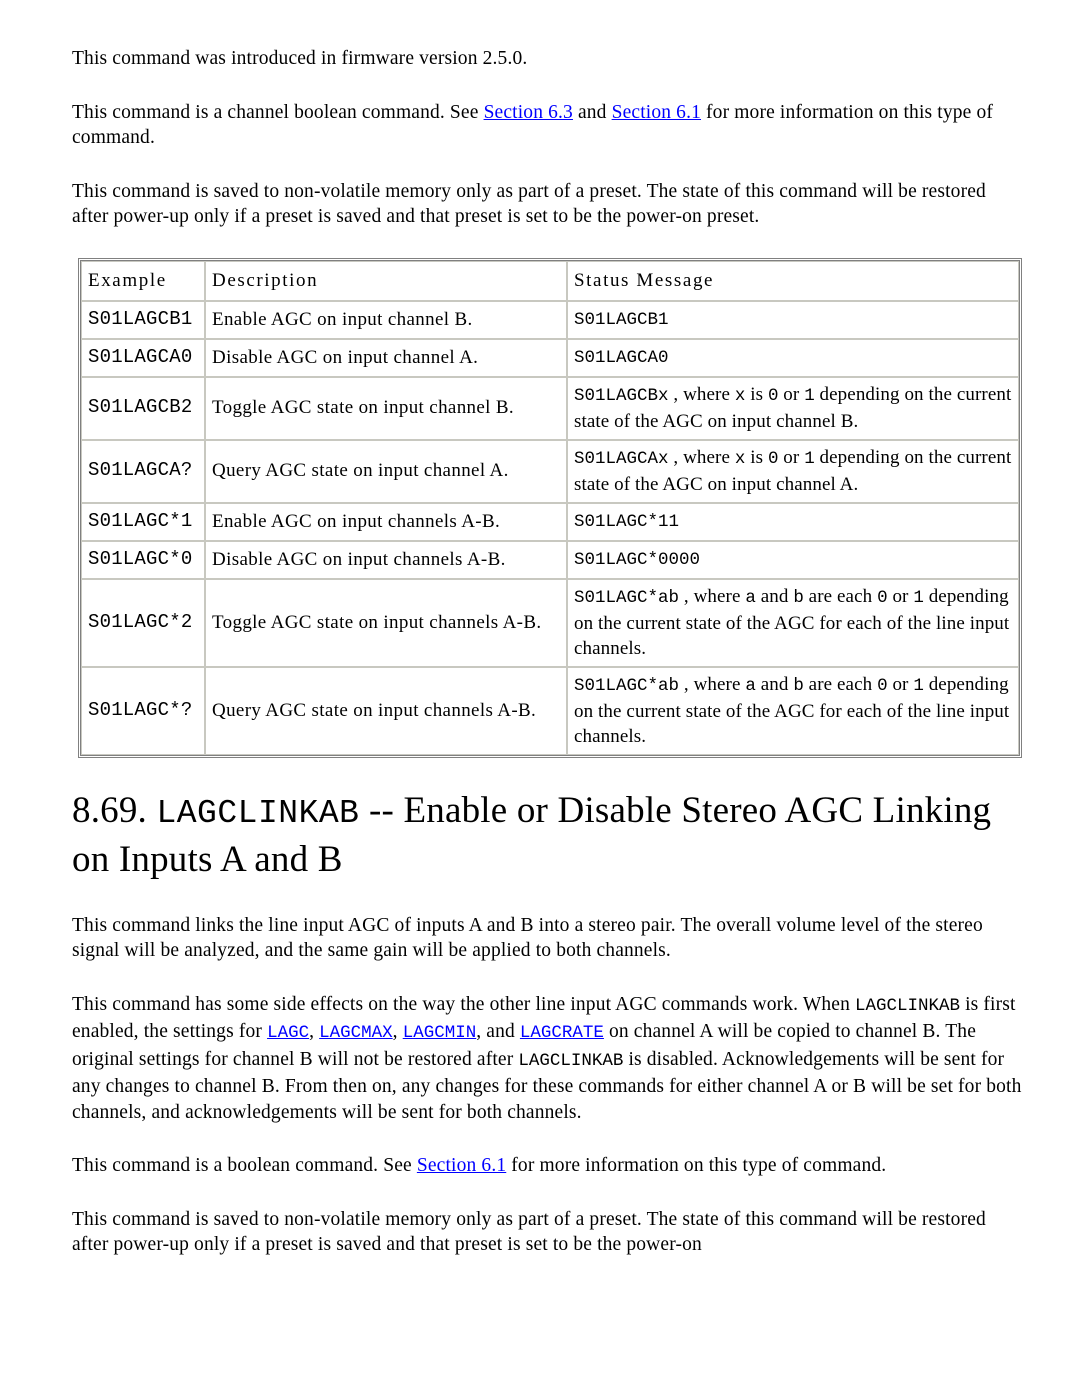 The image size is (1080, 1397). I want to click on command-link: LAGC, so click(288, 1033).